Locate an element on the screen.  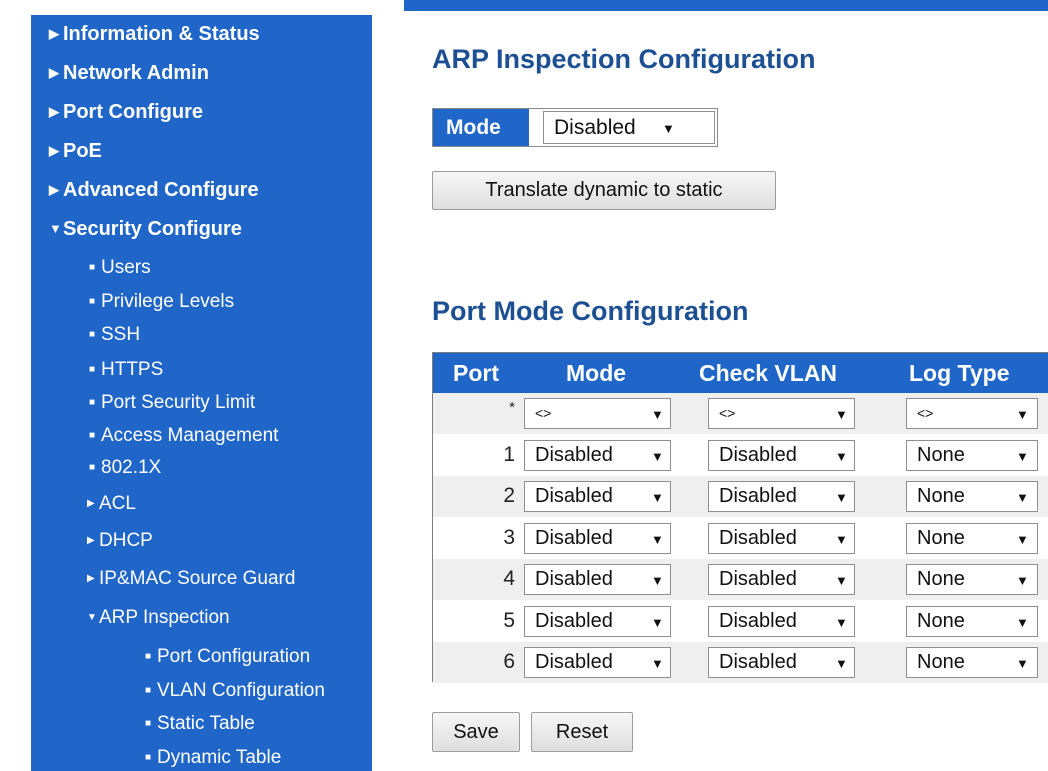
mode-select: <> ▼ is located at coordinates (597, 413).